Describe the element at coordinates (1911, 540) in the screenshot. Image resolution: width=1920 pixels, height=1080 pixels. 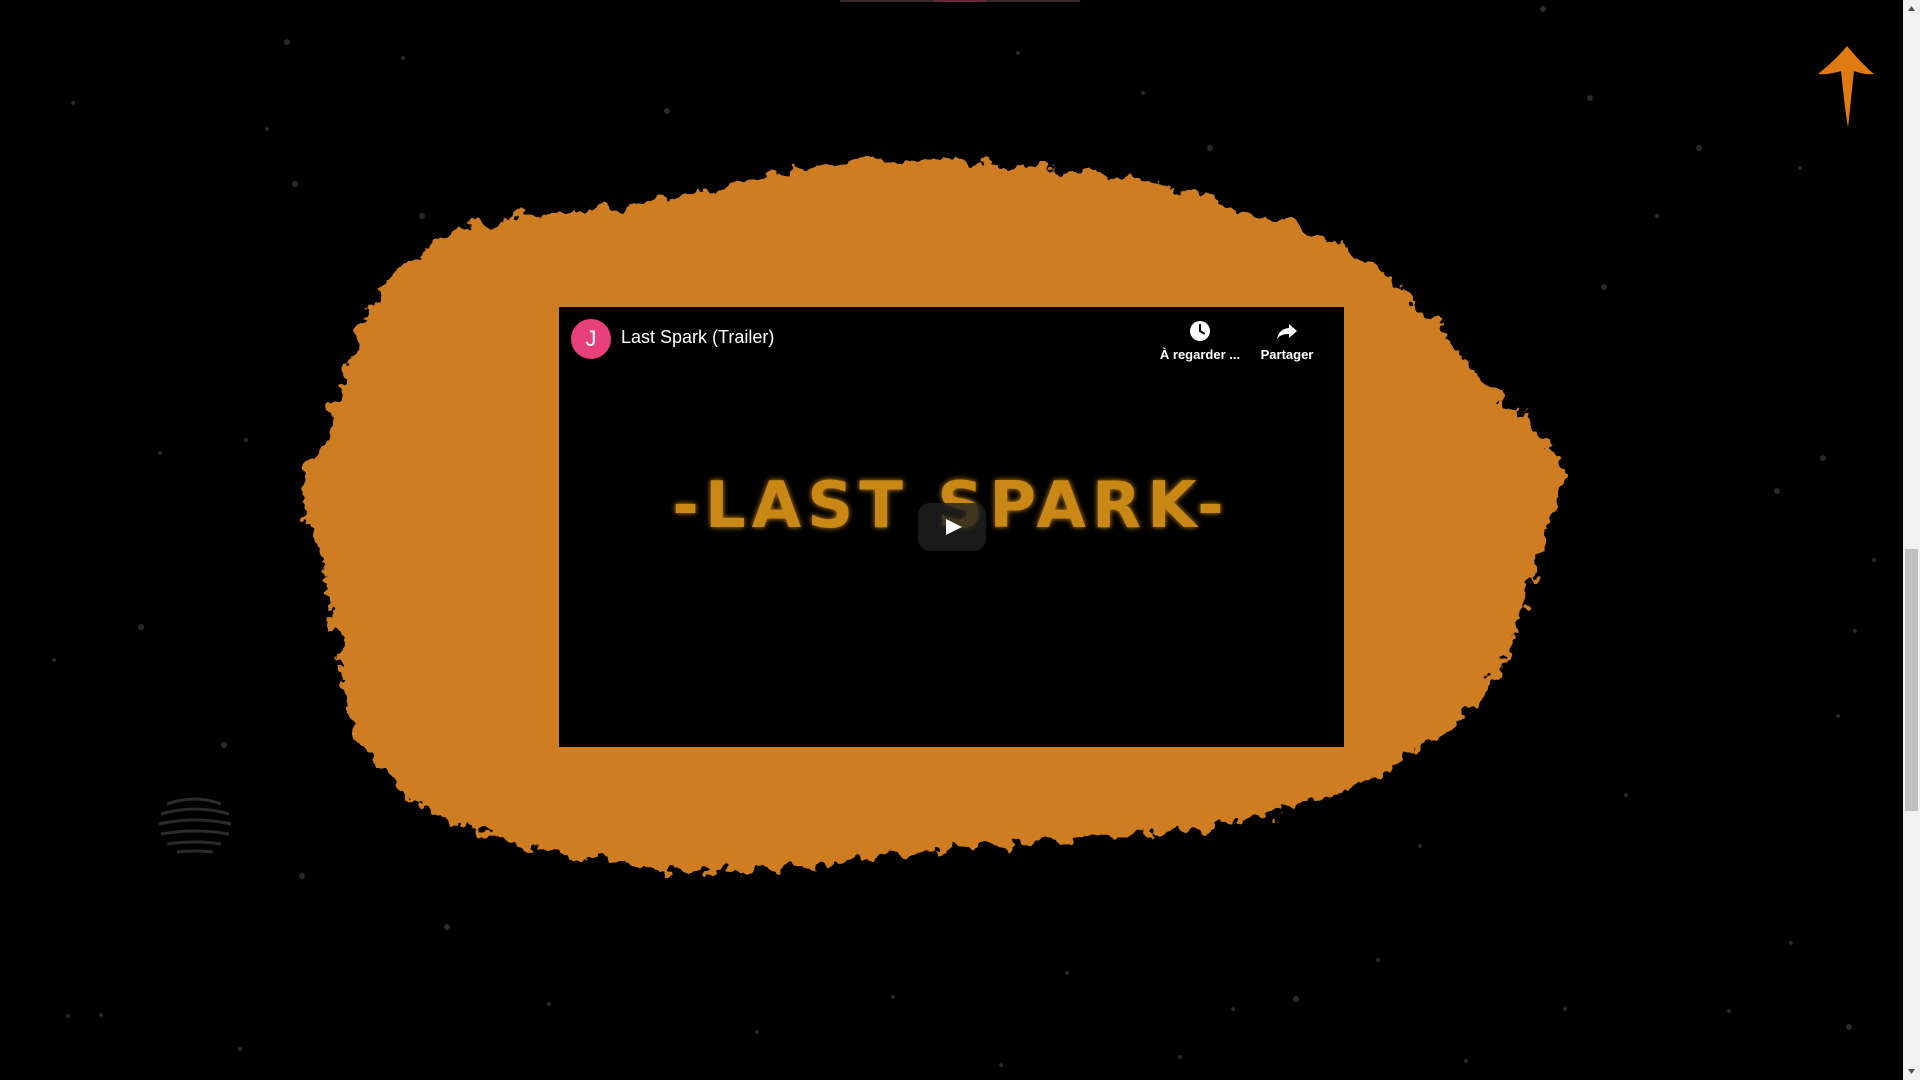
I see `vertical-scrollbar` at that location.